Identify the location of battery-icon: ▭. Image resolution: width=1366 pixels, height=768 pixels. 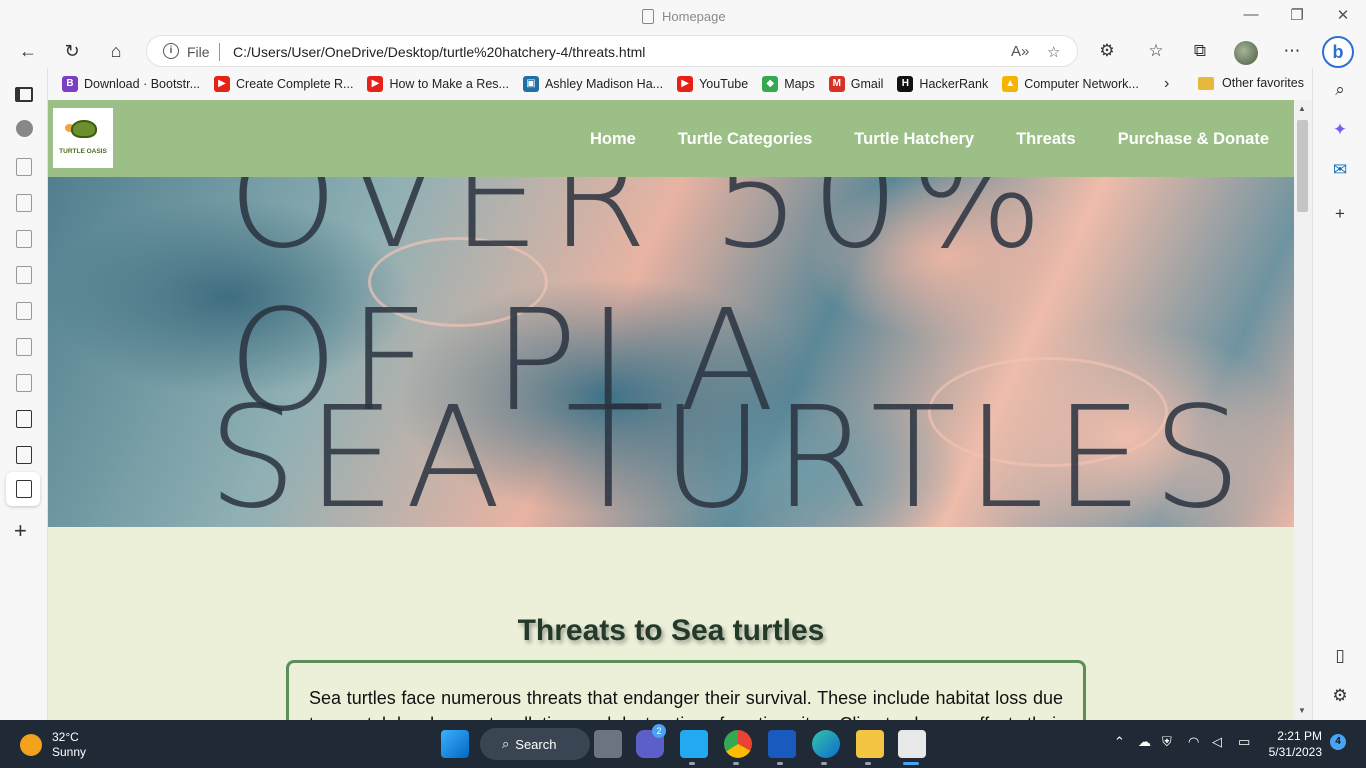
(1244, 742).